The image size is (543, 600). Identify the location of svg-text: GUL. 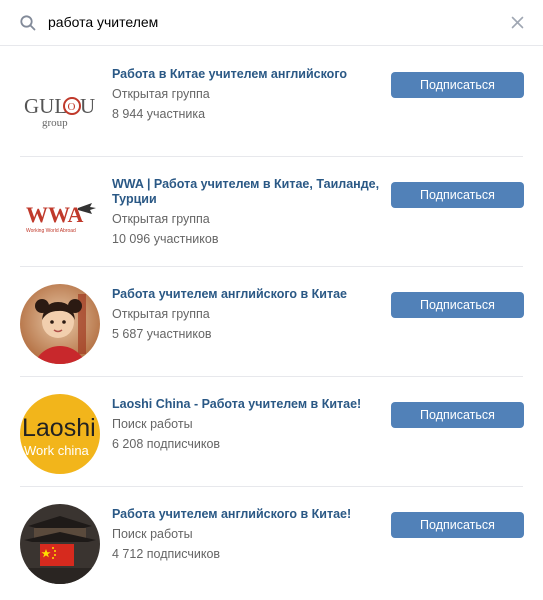
(45, 106).